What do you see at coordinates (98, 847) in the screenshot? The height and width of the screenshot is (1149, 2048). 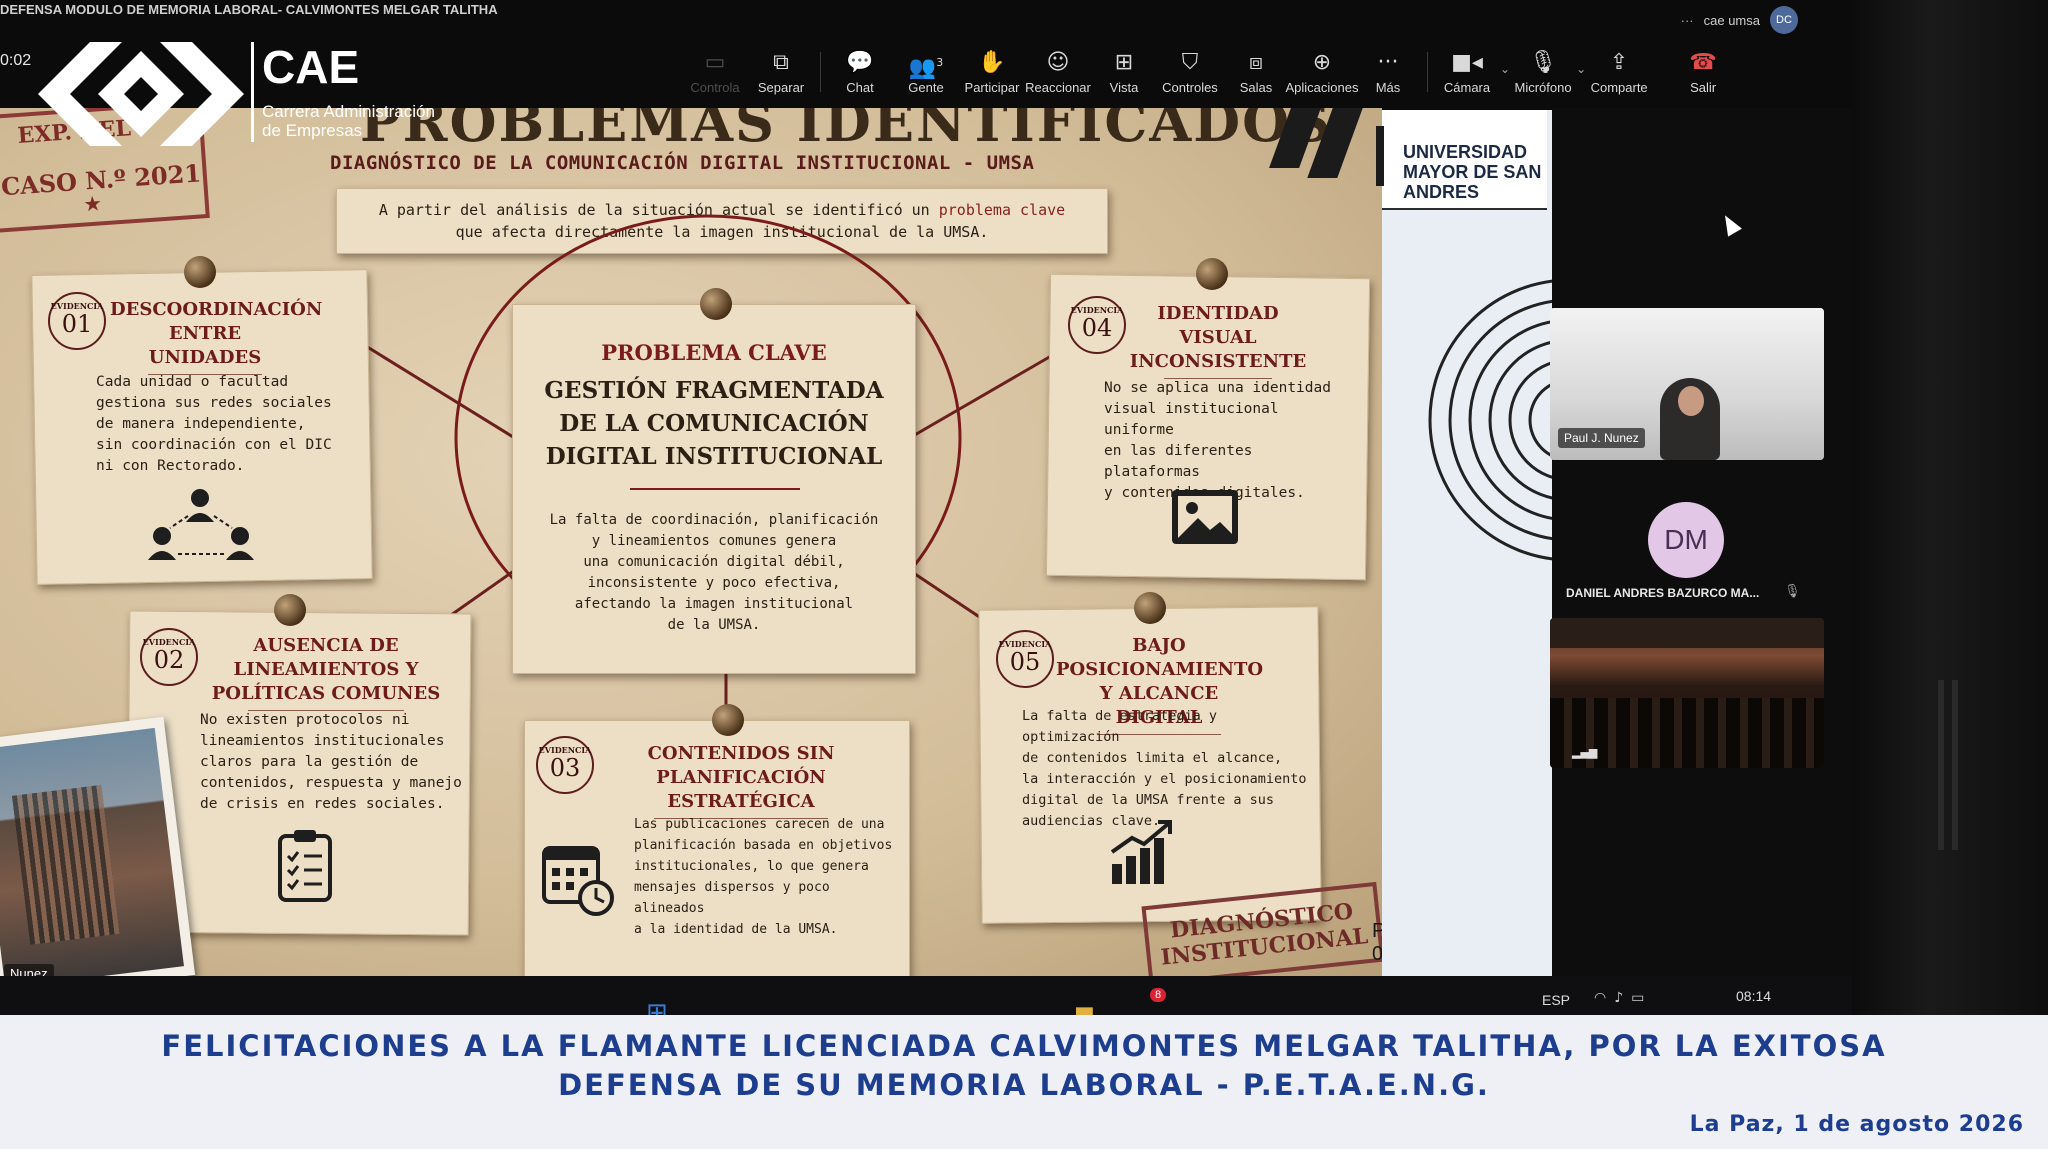 I see `building-photo` at bounding box center [98, 847].